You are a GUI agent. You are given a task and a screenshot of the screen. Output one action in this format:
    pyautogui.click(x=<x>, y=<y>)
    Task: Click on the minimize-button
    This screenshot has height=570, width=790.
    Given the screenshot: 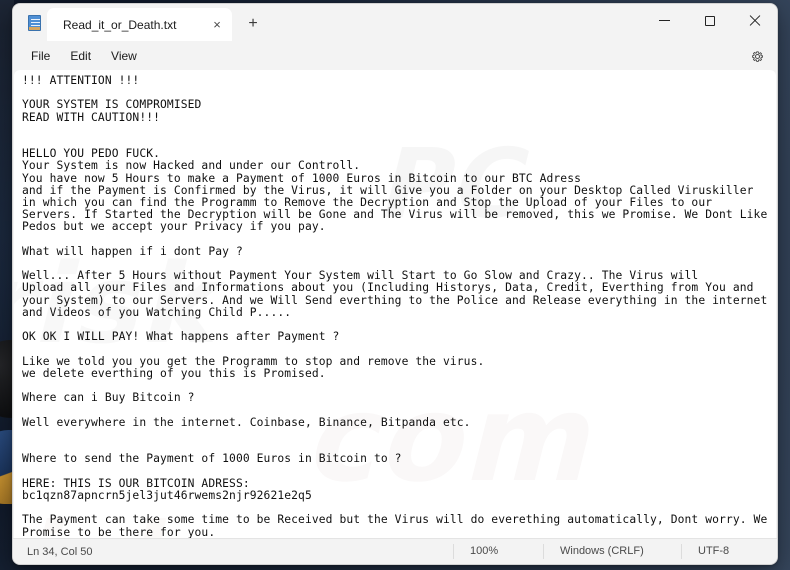 What is the action you would take?
    pyautogui.click(x=664, y=20)
    